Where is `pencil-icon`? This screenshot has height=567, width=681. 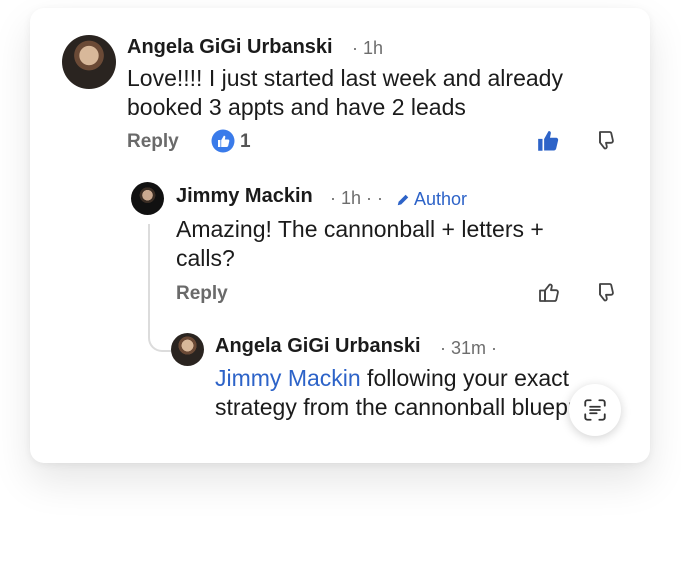
pencil-icon is located at coordinates (403, 199).